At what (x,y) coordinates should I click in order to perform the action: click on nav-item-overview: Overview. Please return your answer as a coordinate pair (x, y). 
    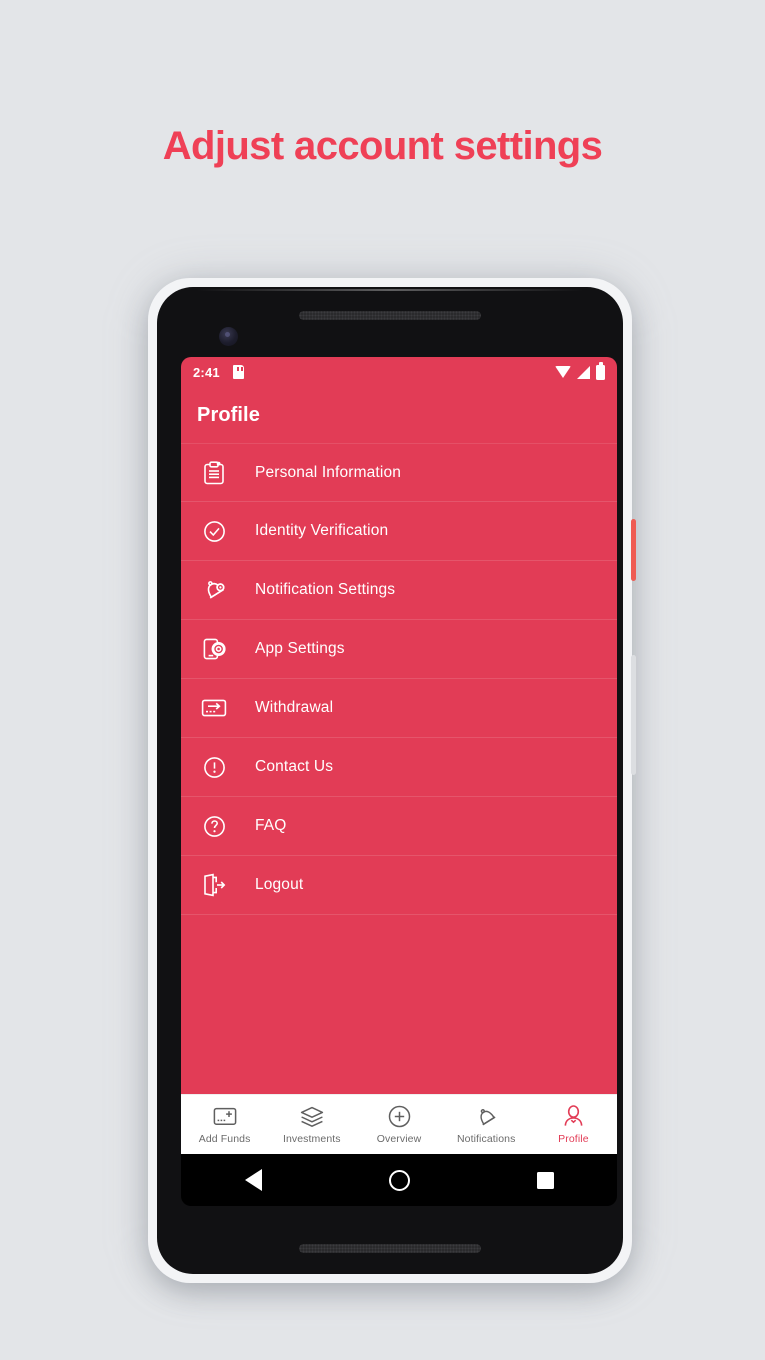
    Looking at the image, I should click on (398, 1124).